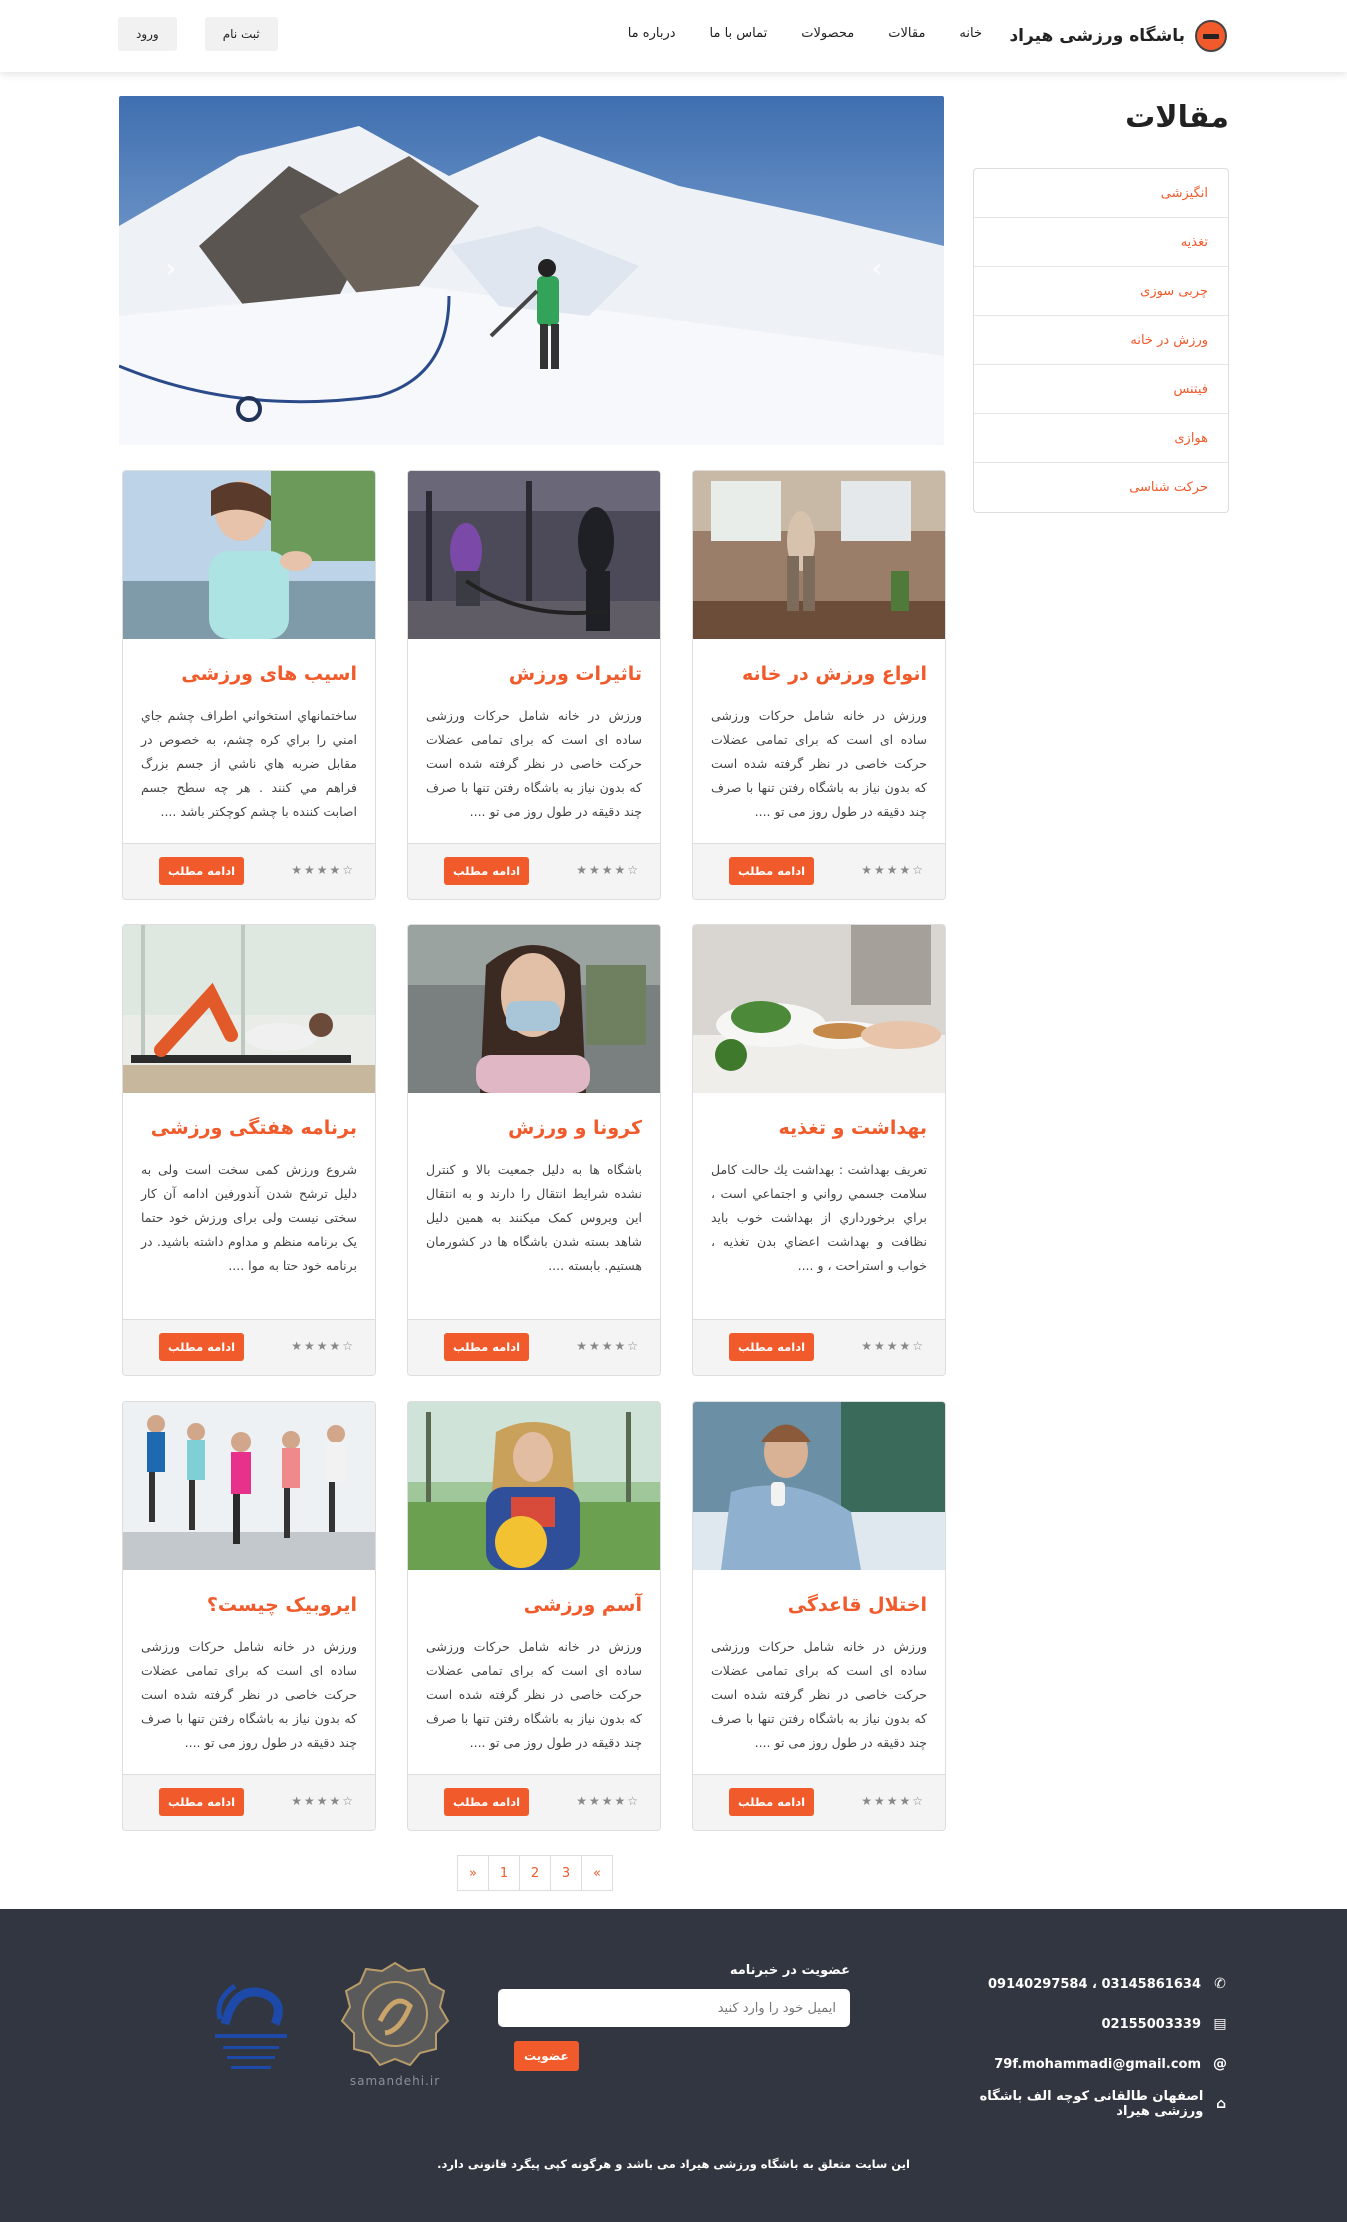 This screenshot has width=1347, height=2222. I want to click on dumbbell-logo-icon, so click(1211, 36).